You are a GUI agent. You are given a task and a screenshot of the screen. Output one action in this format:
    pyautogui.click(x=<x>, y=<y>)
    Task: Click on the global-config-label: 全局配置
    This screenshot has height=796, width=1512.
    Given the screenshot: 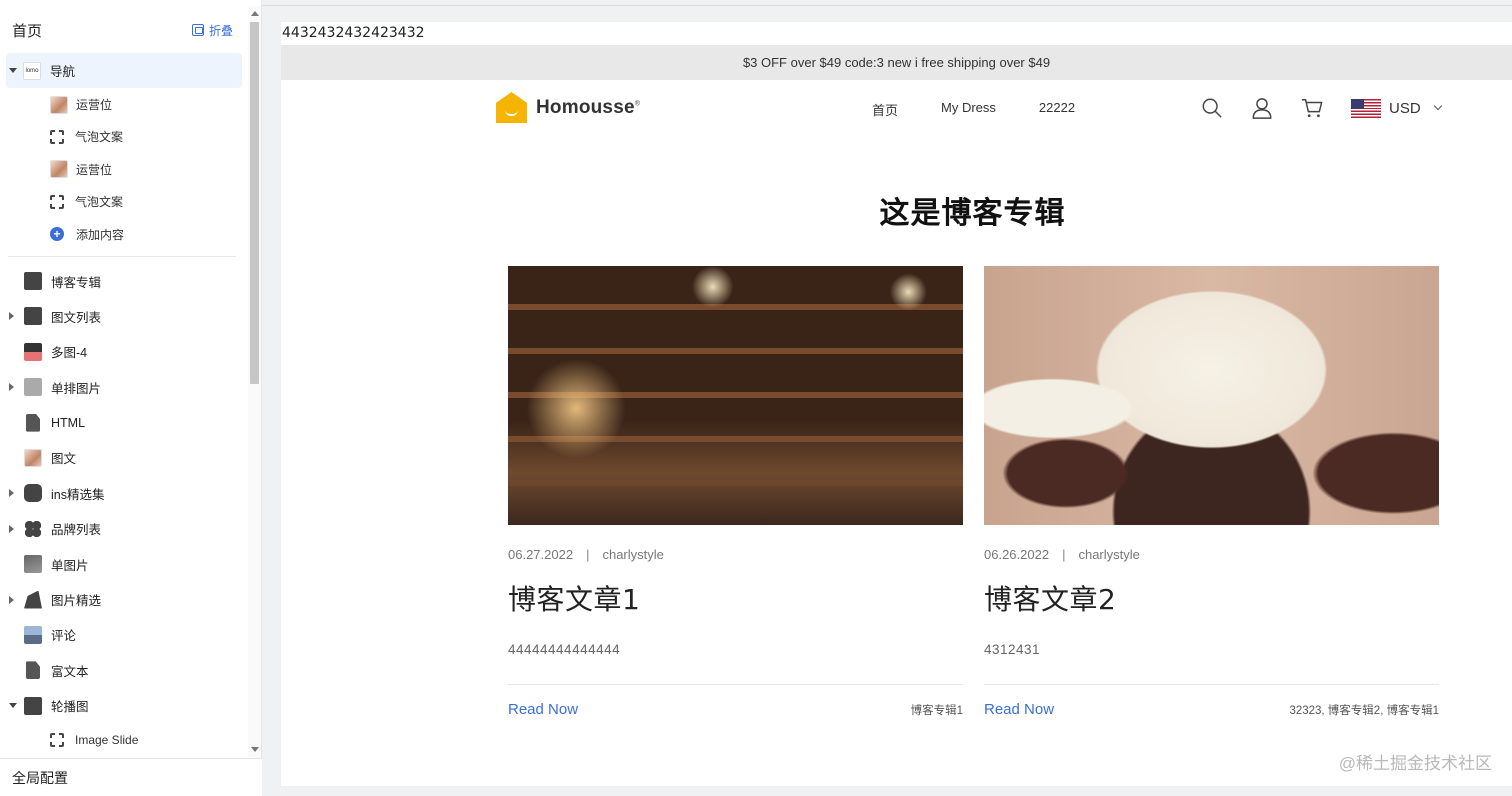 What is the action you would take?
    pyautogui.click(x=40, y=777)
    